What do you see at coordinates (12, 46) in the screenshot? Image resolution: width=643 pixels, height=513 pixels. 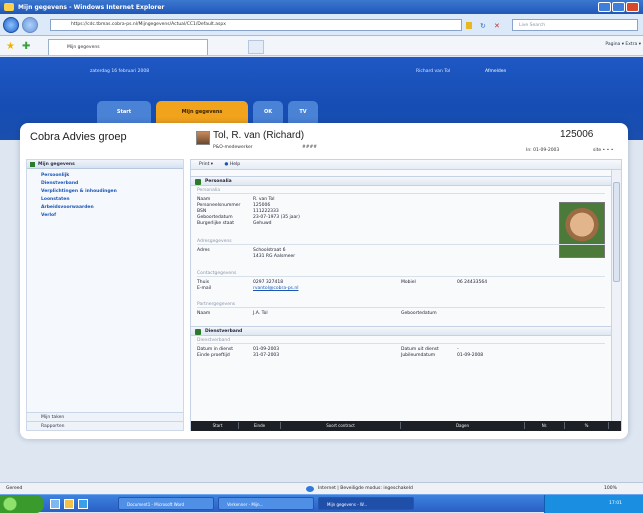 I see `favorites-star-icon: ★` at bounding box center [12, 46].